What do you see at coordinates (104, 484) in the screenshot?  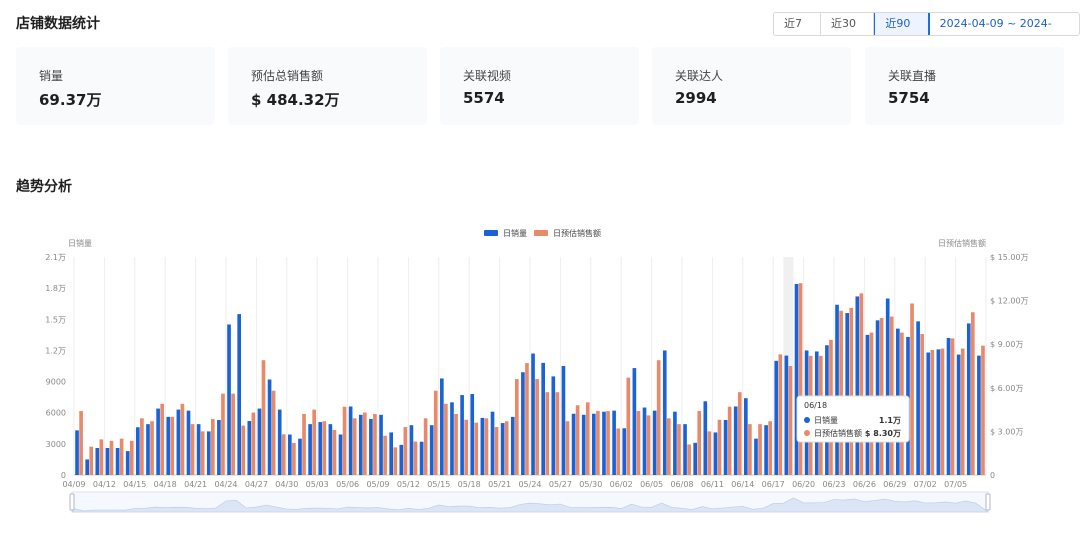 I see `x-tick-label: 04/12` at bounding box center [104, 484].